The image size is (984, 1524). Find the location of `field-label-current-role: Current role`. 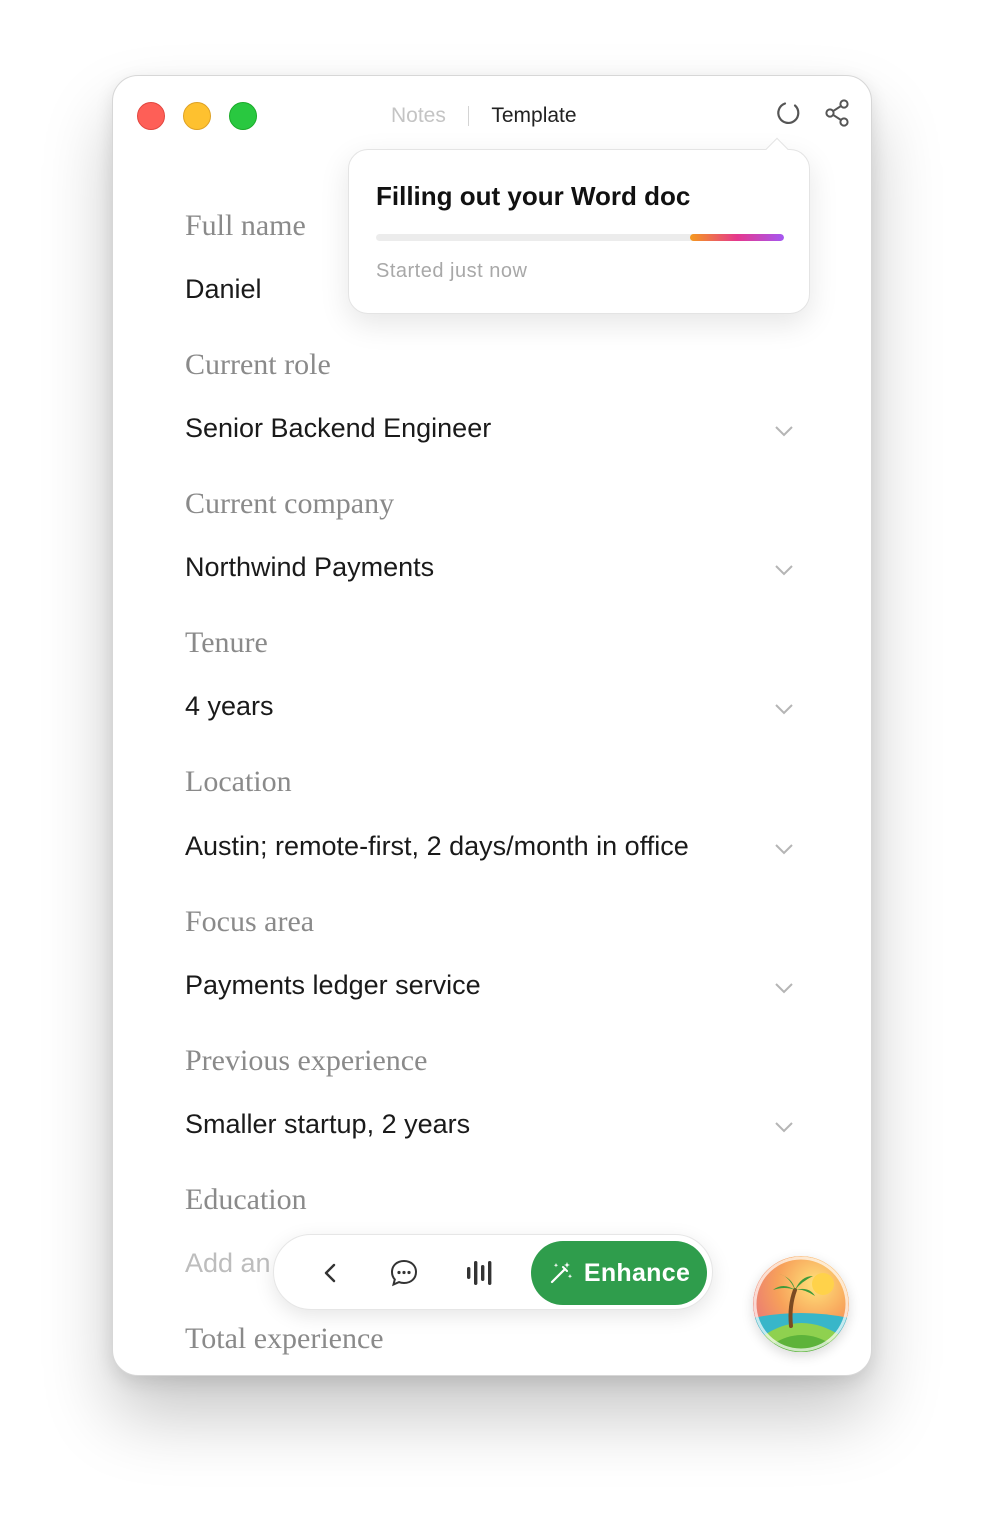

field-label-current-role: Current role is located at coordinates (258, 364).